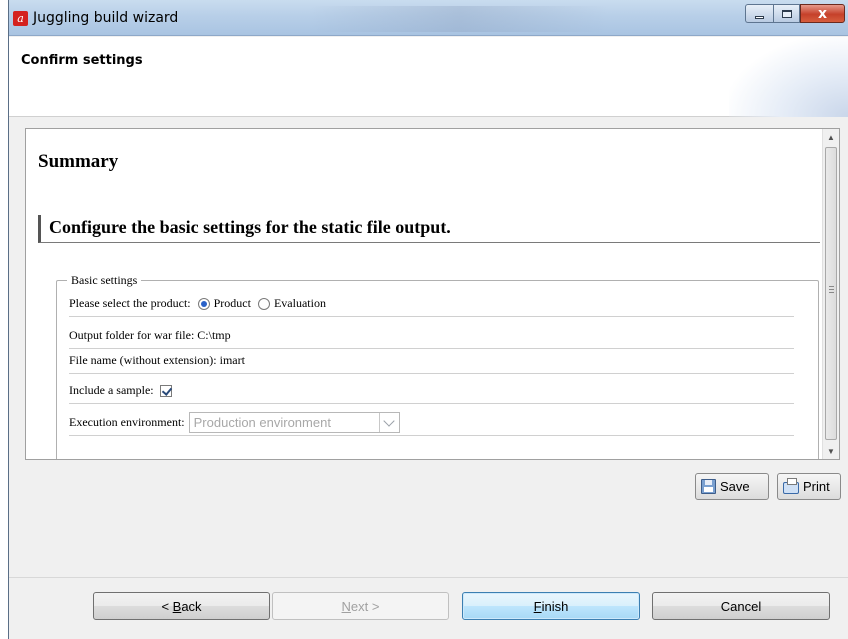 Image resolution: width=848 pixels, height=639 pixels. What do you see at coordinates (346, 606) in the screenshot?
I see `next-mnemonic: N` at bounding box center [346, 606].